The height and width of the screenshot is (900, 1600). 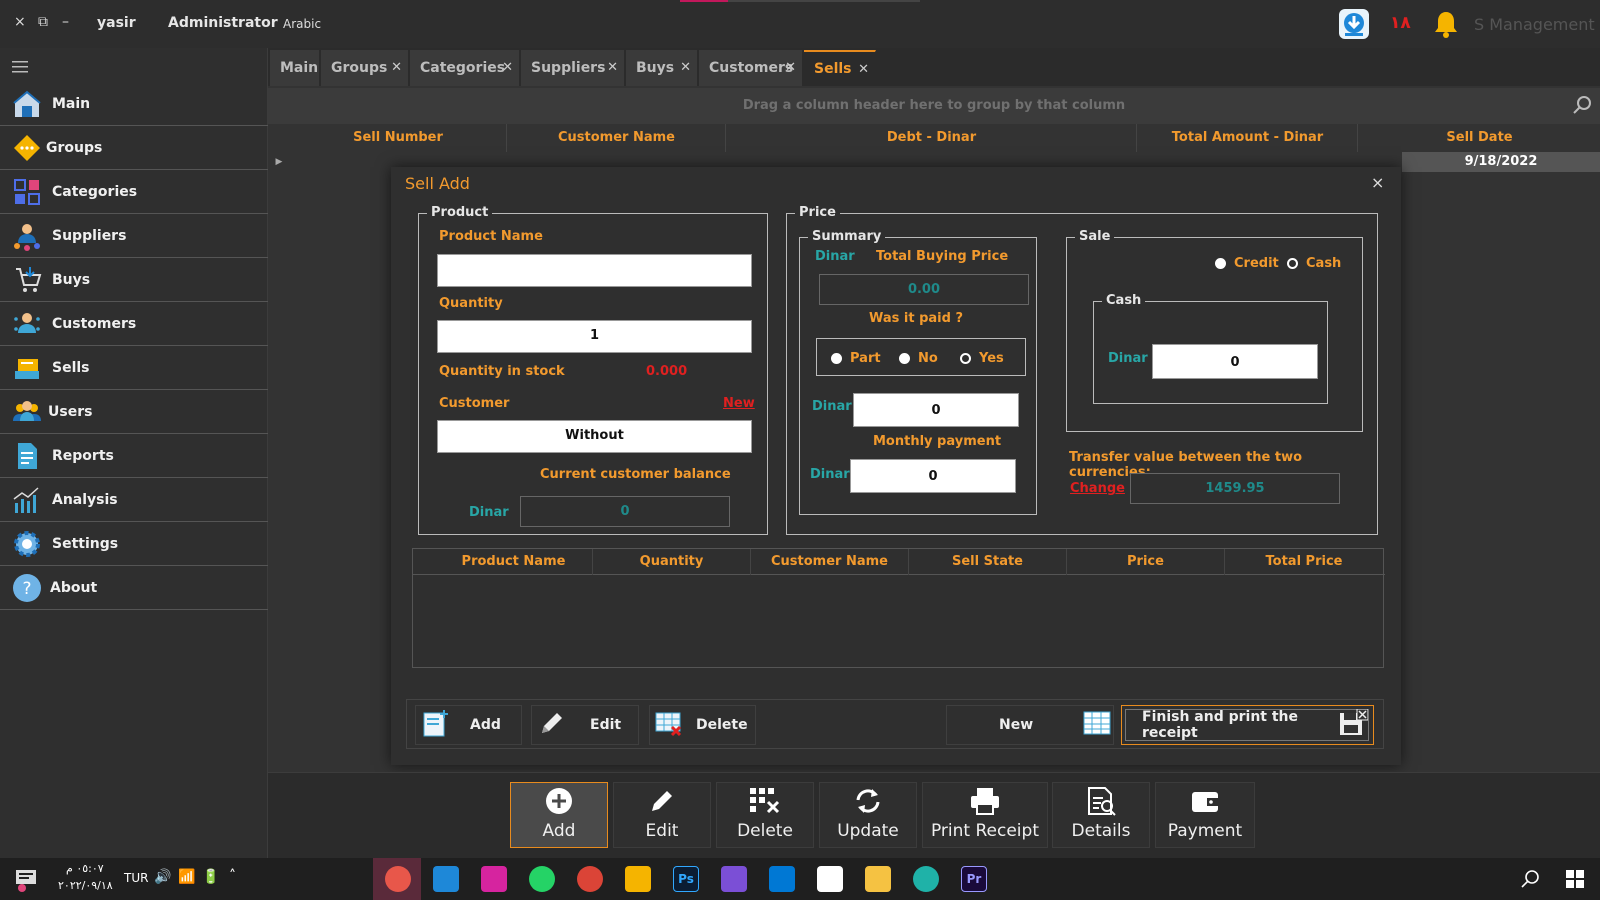 I want to click on paid-amount-input: 0, so click(x=936, y=410).